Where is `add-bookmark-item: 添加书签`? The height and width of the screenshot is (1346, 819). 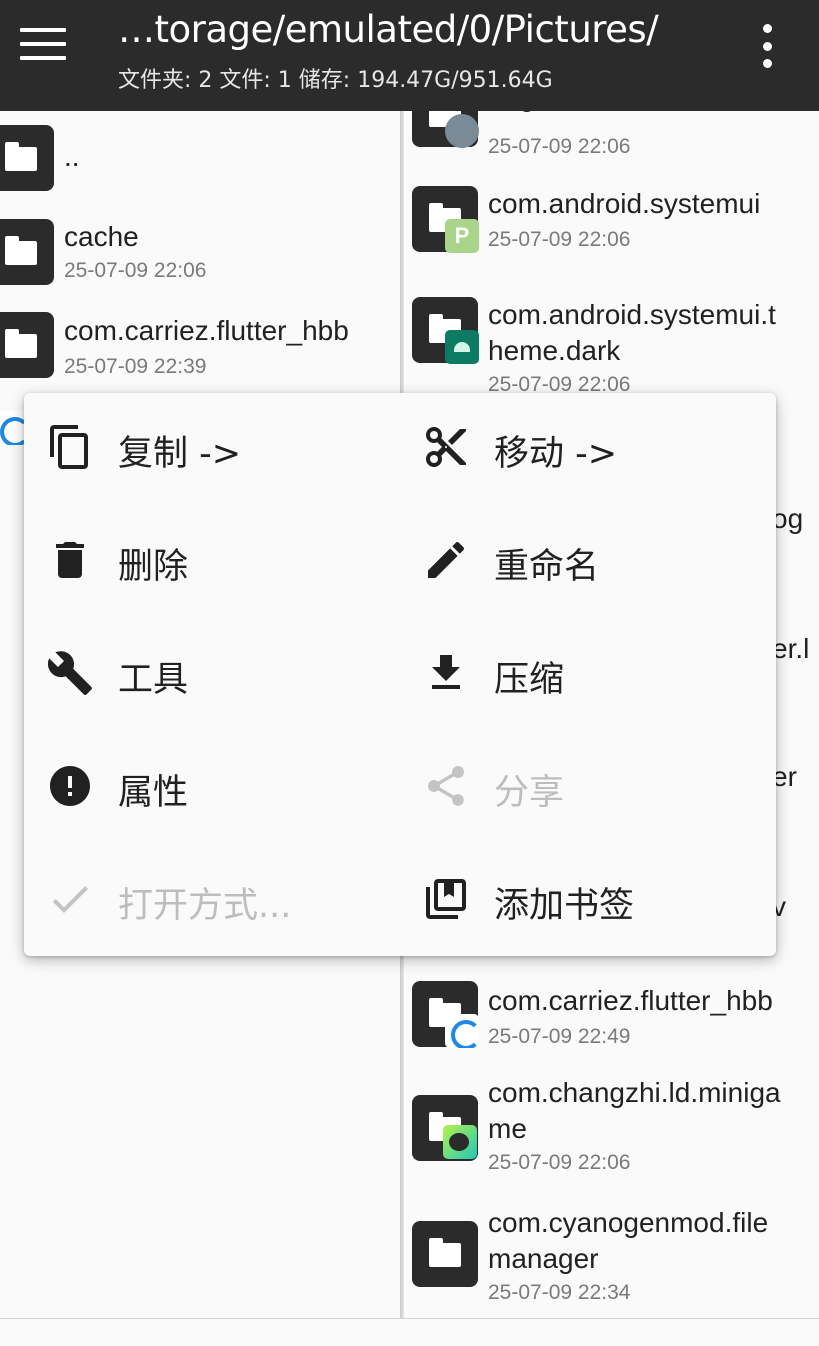 add-bookmark-item: 添加书签 is located at coordinates (585, 895).